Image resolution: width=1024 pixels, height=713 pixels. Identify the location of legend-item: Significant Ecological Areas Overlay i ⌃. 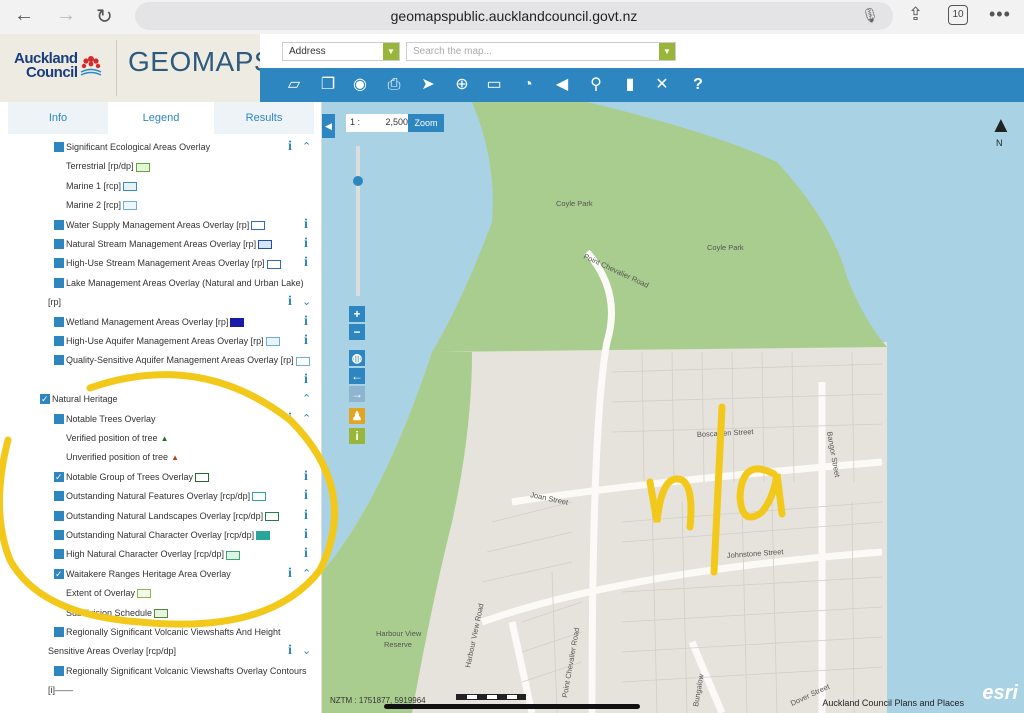
(160, 147).